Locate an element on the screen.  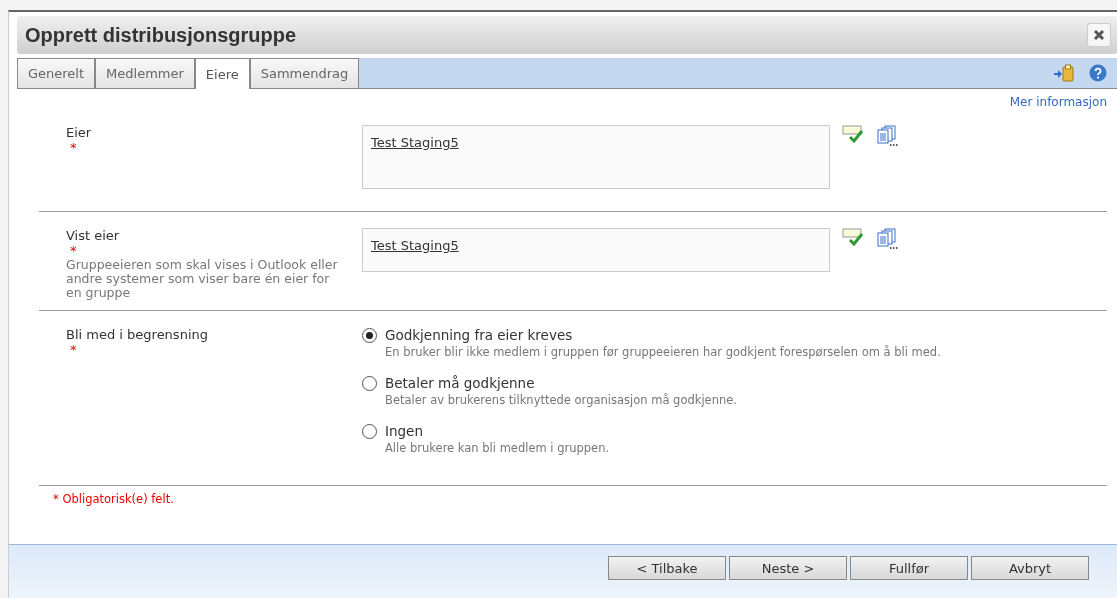
required-note: * Obligatorisk(e) felt. is located at coordinates (114, 499).